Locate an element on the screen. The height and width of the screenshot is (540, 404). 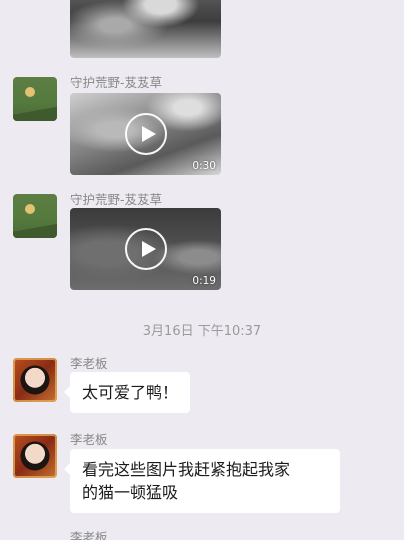
video-message-thumbnail: 0:30 is located at coordinates (145, 134).